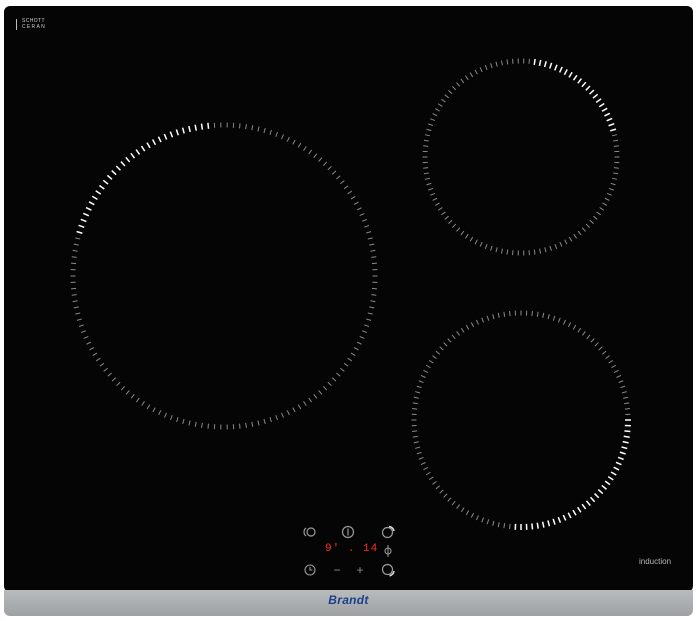 The height and width of the screenshot is (621, 697). What do you see at coordinates (388, 532) in the screenshot?
I see `zone-select-top-right-icon` at bounding box center [388, 532].